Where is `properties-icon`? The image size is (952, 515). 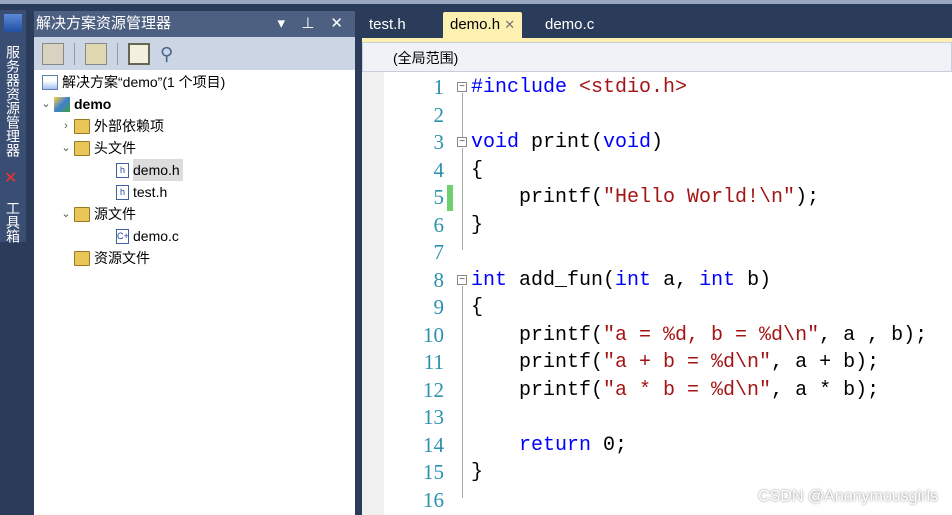 properties-icon is located at coordinates (53, 53).